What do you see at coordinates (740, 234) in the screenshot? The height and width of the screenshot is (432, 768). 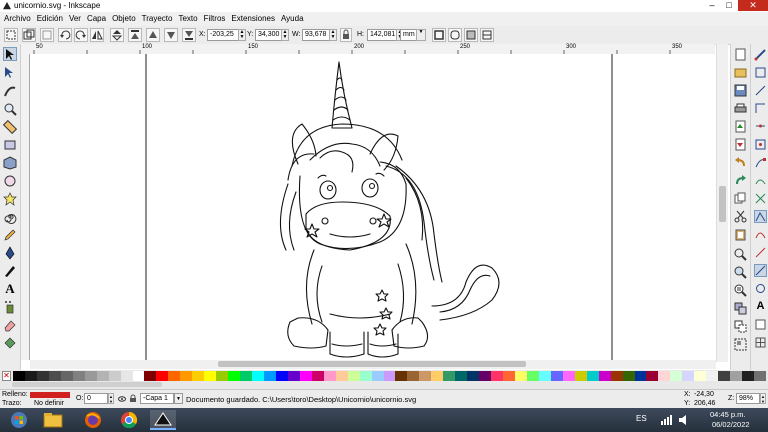 I see `paste-button` at bounding box center [740, 234].